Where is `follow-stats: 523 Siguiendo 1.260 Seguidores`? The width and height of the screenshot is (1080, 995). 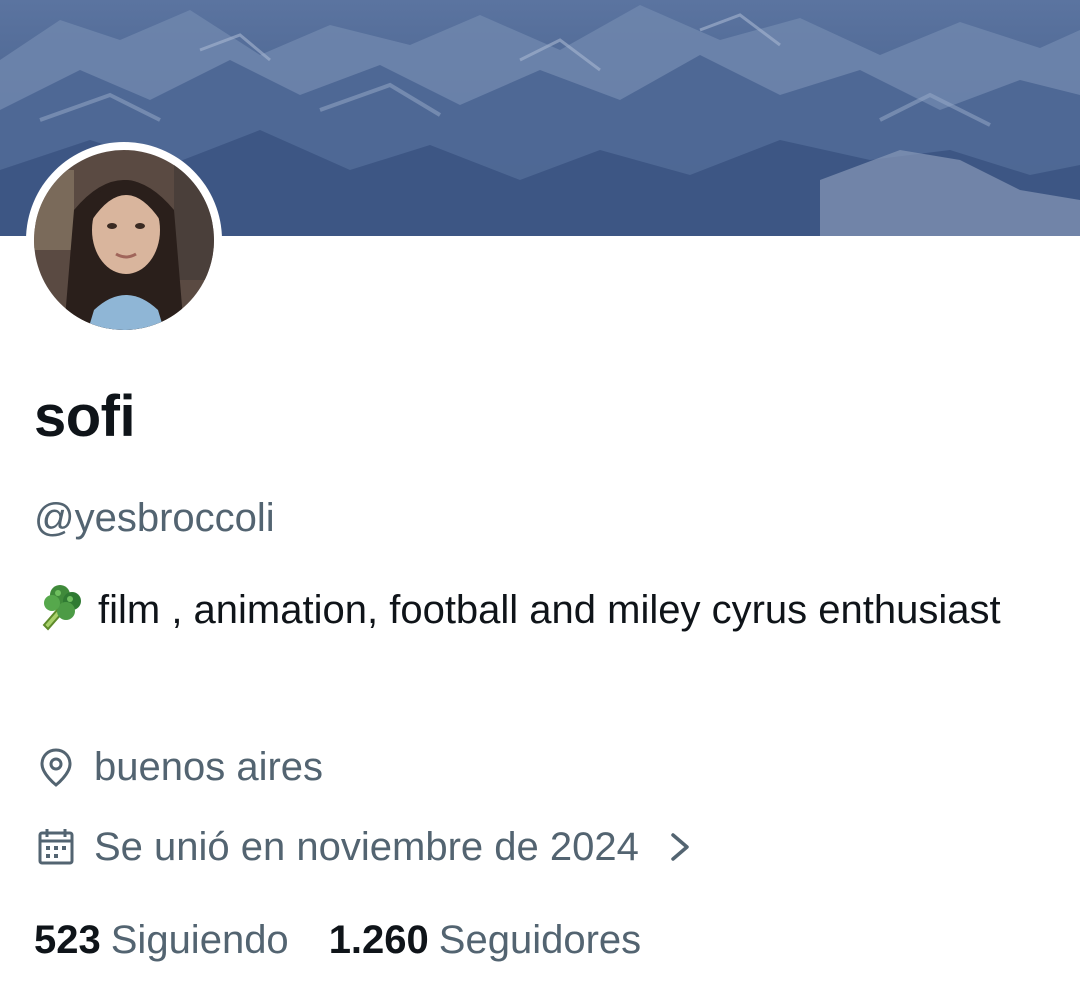 follow-stats: 523 Siguiendo 1.260 Seguidores is located at coordinates (337, 940).